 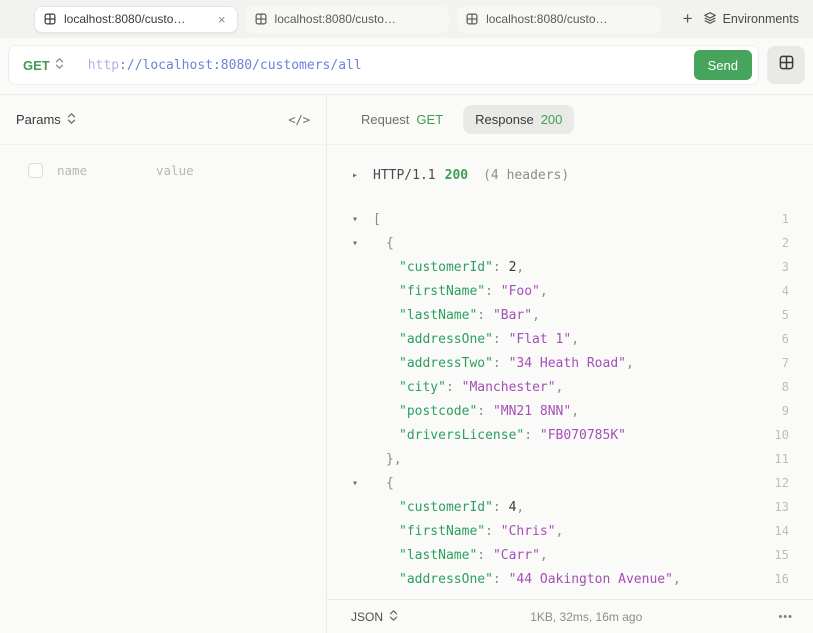 What do you see at coordinates (573, 459) in the screenshot?
I see `json-line-content: },` at bounding box center [573, 459].